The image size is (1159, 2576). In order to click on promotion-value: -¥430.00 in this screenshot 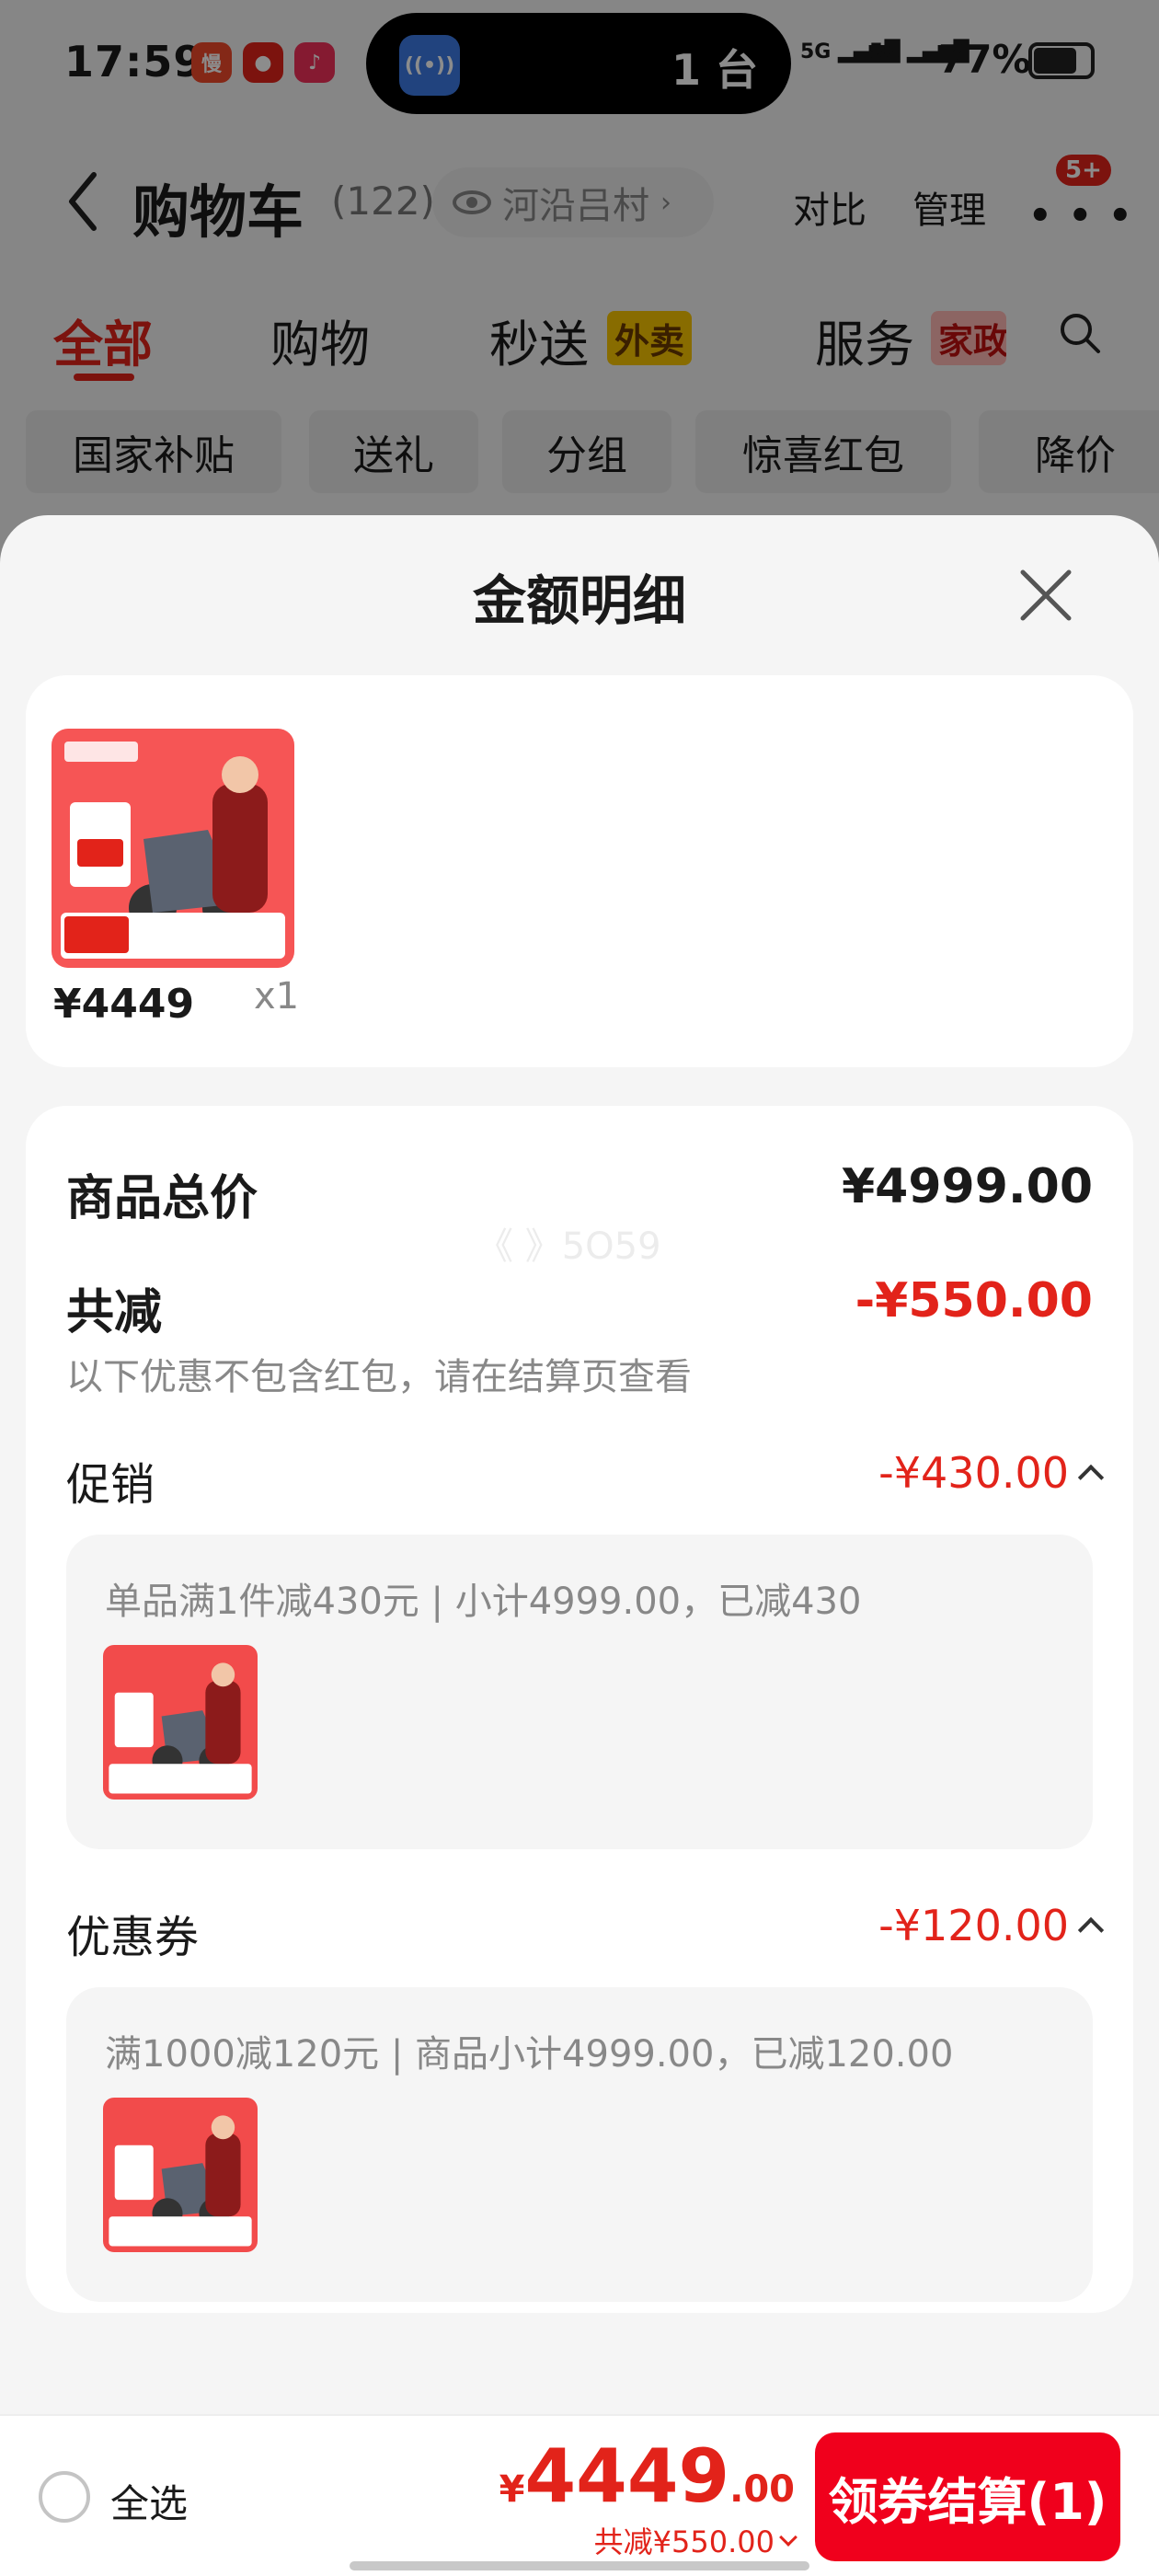, I will do `click(973, 1473)`.